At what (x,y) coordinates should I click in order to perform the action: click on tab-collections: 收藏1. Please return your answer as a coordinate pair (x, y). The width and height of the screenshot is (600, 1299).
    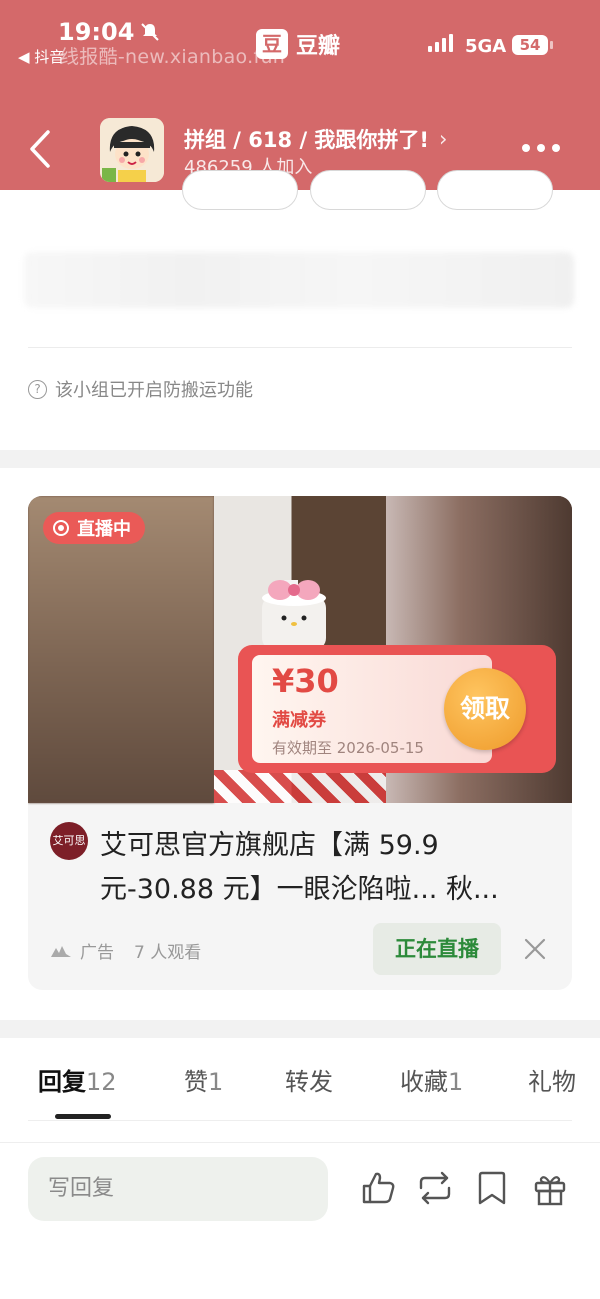
    Looking at the image, I should click on (431, 1079).